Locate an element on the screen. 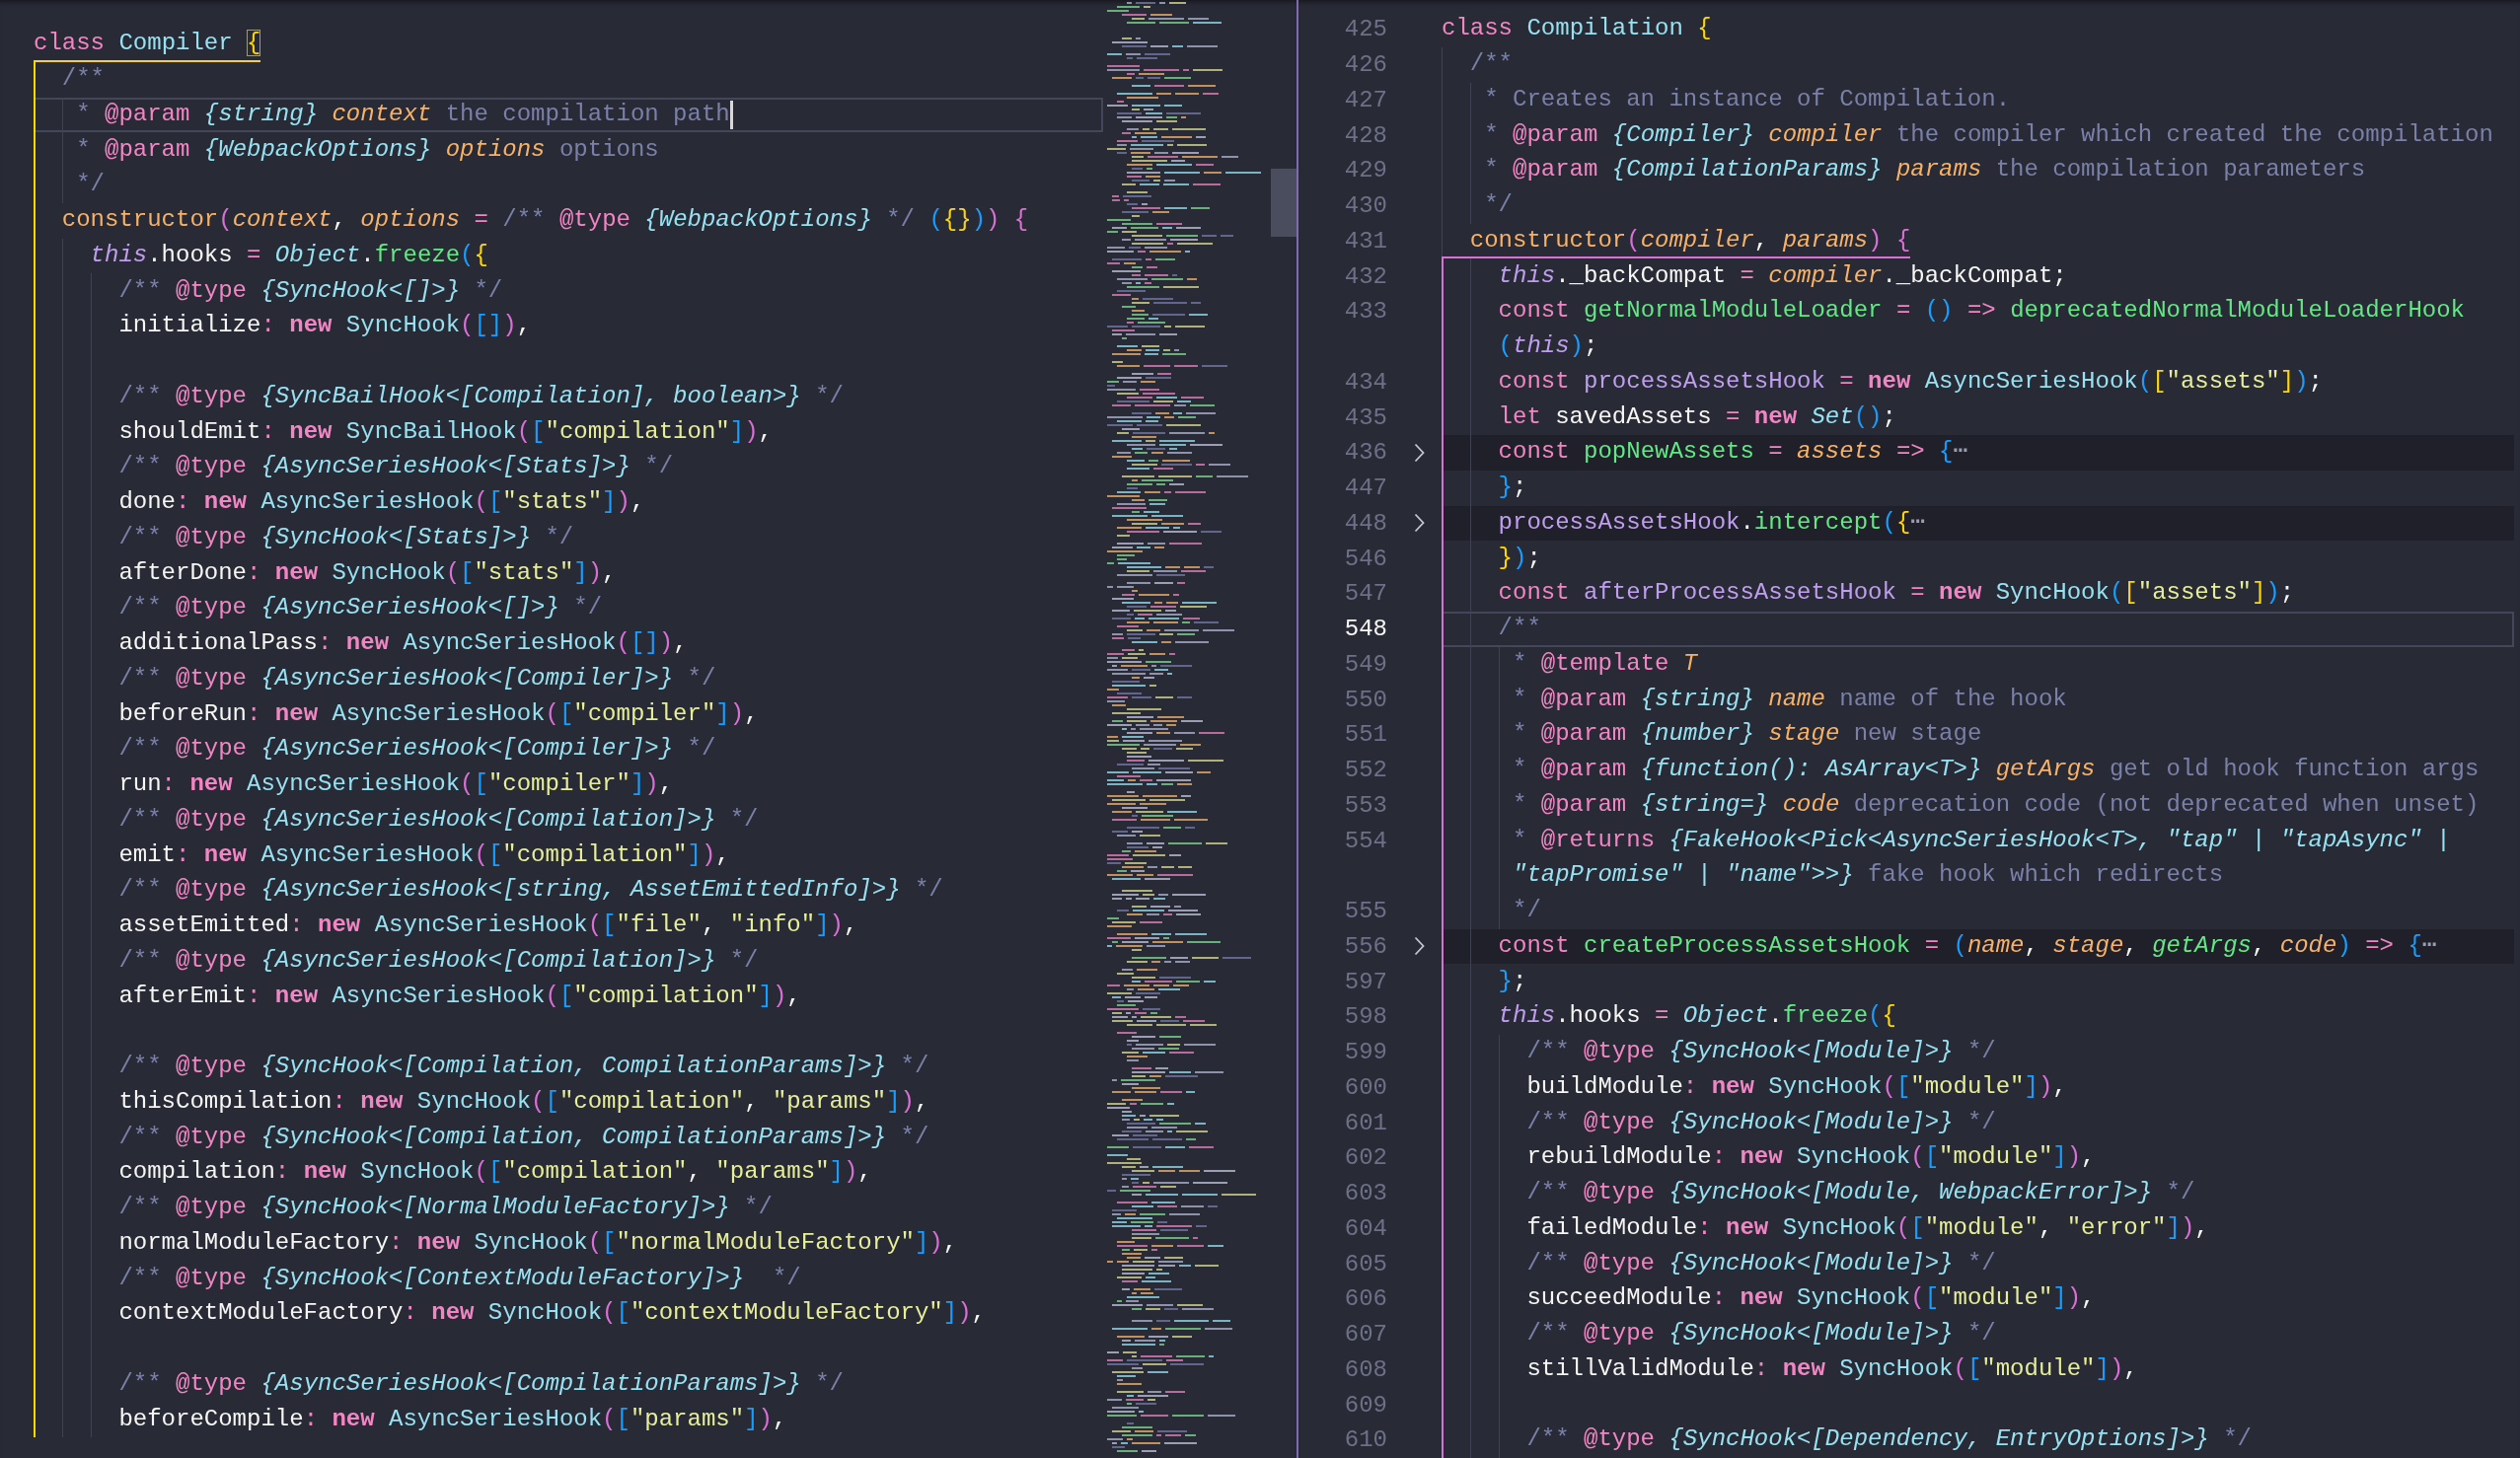  line-number: 552 is located at coordinates (1365, 770).